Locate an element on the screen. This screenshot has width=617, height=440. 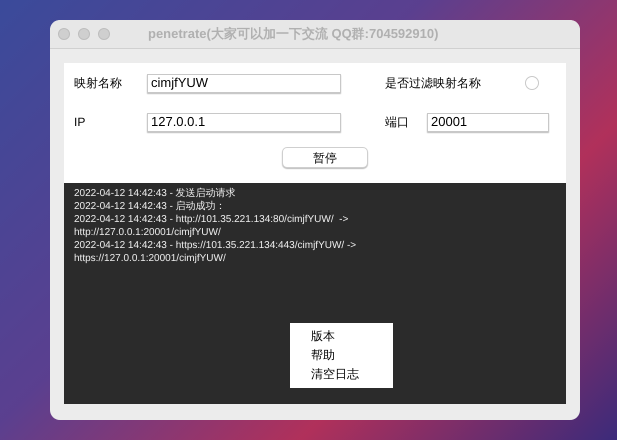
zoom-button is located at coordinates (104, 34).